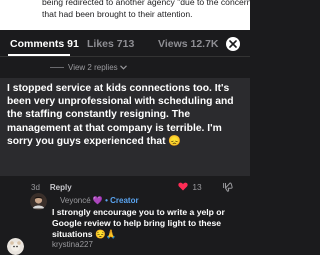 The width and height of the screenshot is (320, 255). Describe the element at coordinates (72, 244) in the screenshot. I see `next-comment-author: krystina227` at that location.